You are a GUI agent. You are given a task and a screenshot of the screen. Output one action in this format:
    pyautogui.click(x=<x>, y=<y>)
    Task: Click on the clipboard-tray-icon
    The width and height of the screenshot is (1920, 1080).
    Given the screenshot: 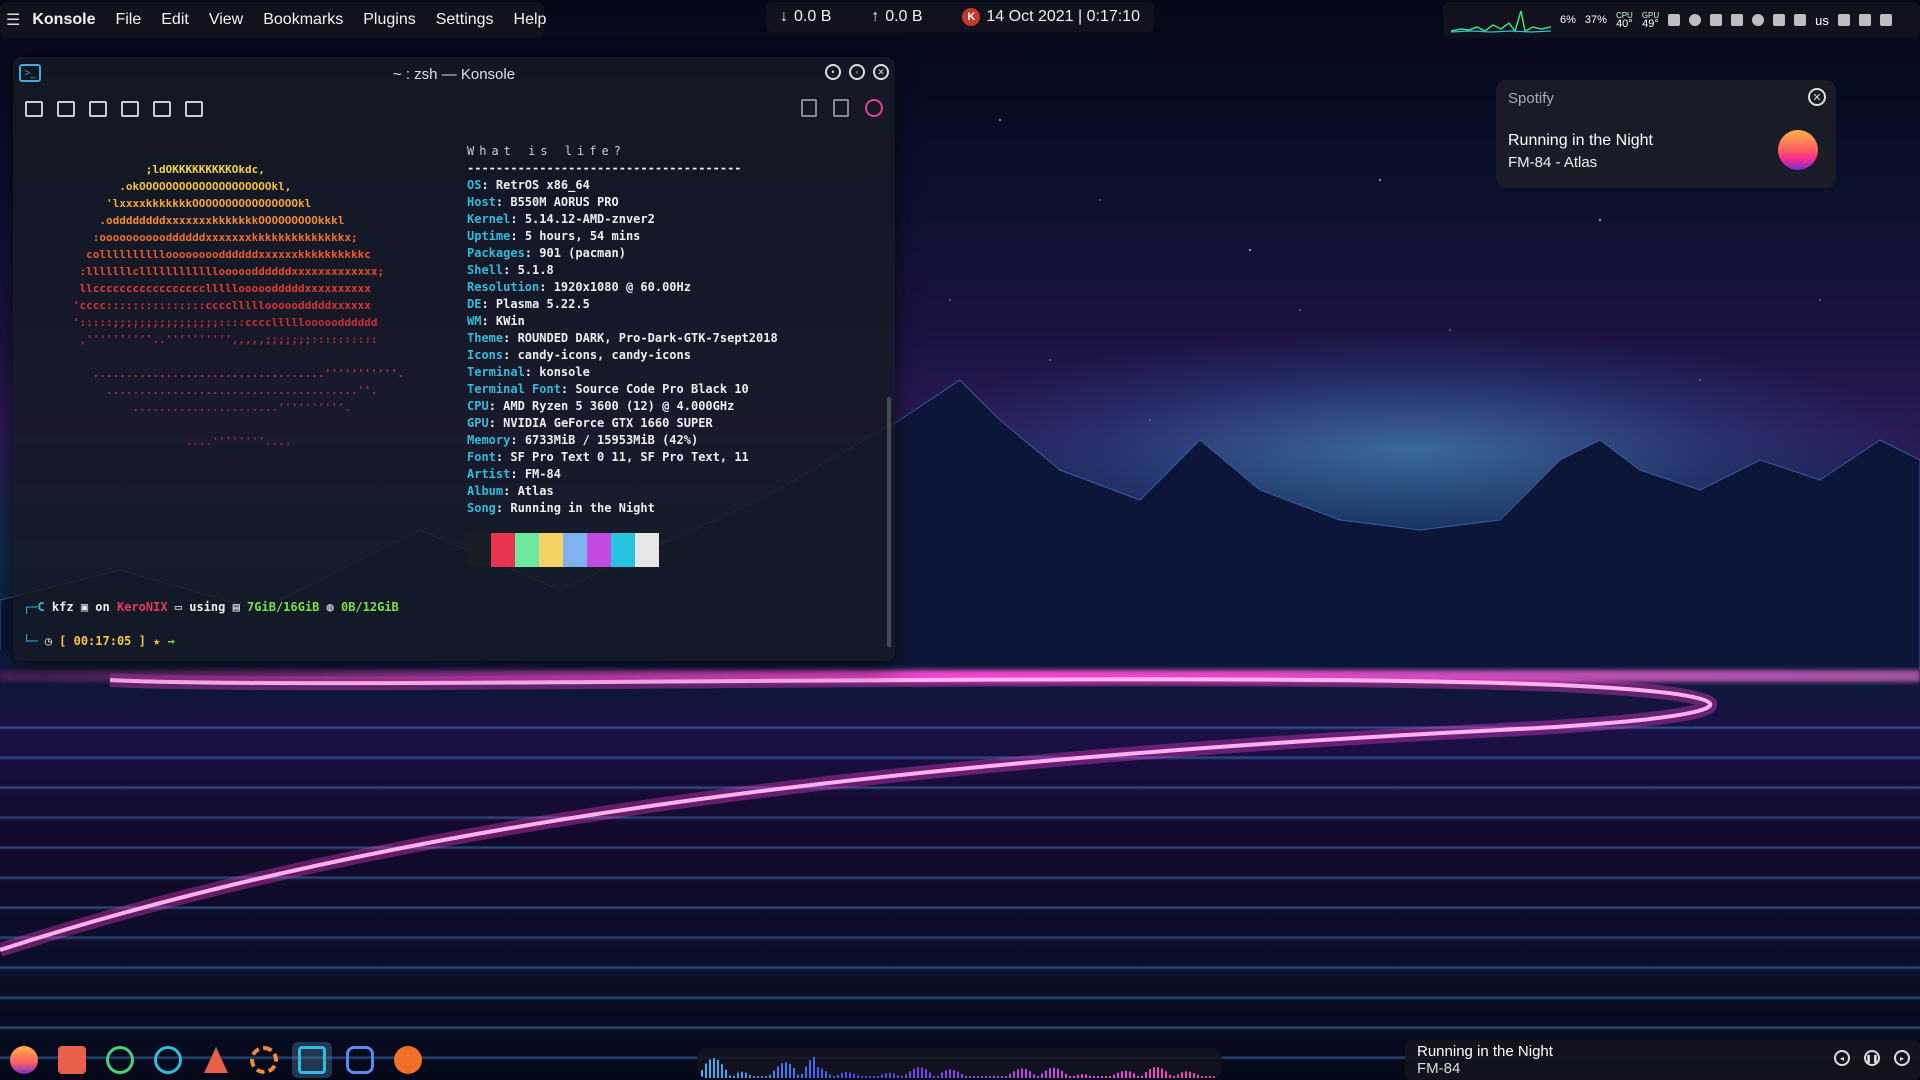 What is the action you would take?
    pyautogui.click(x=1737, y=20)
    